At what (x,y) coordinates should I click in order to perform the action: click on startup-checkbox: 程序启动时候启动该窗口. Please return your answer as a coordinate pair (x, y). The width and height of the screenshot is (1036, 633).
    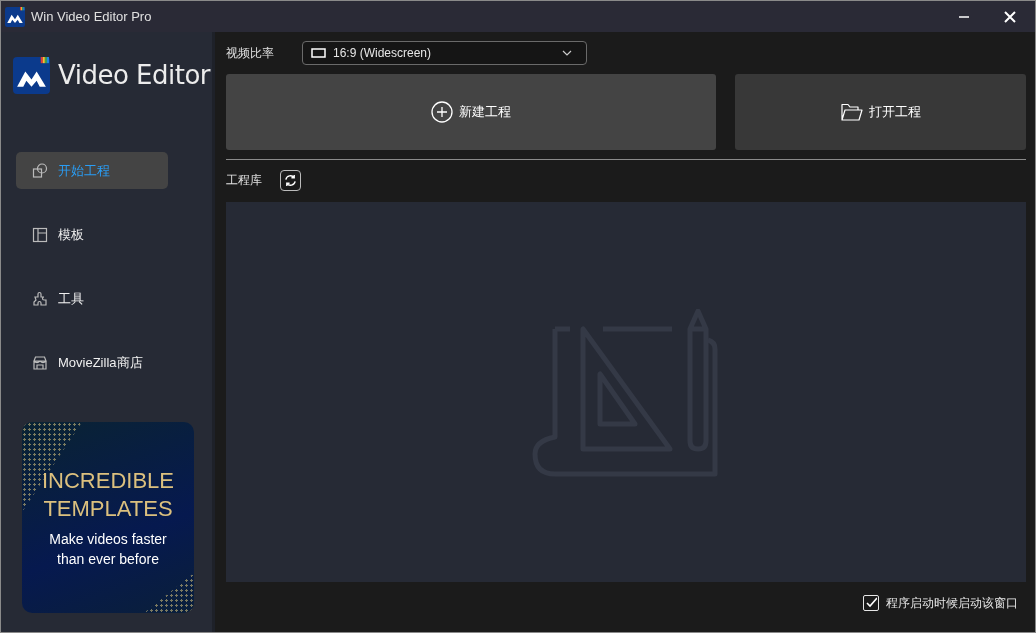
    Looking at the image, I should click on (940, 603).